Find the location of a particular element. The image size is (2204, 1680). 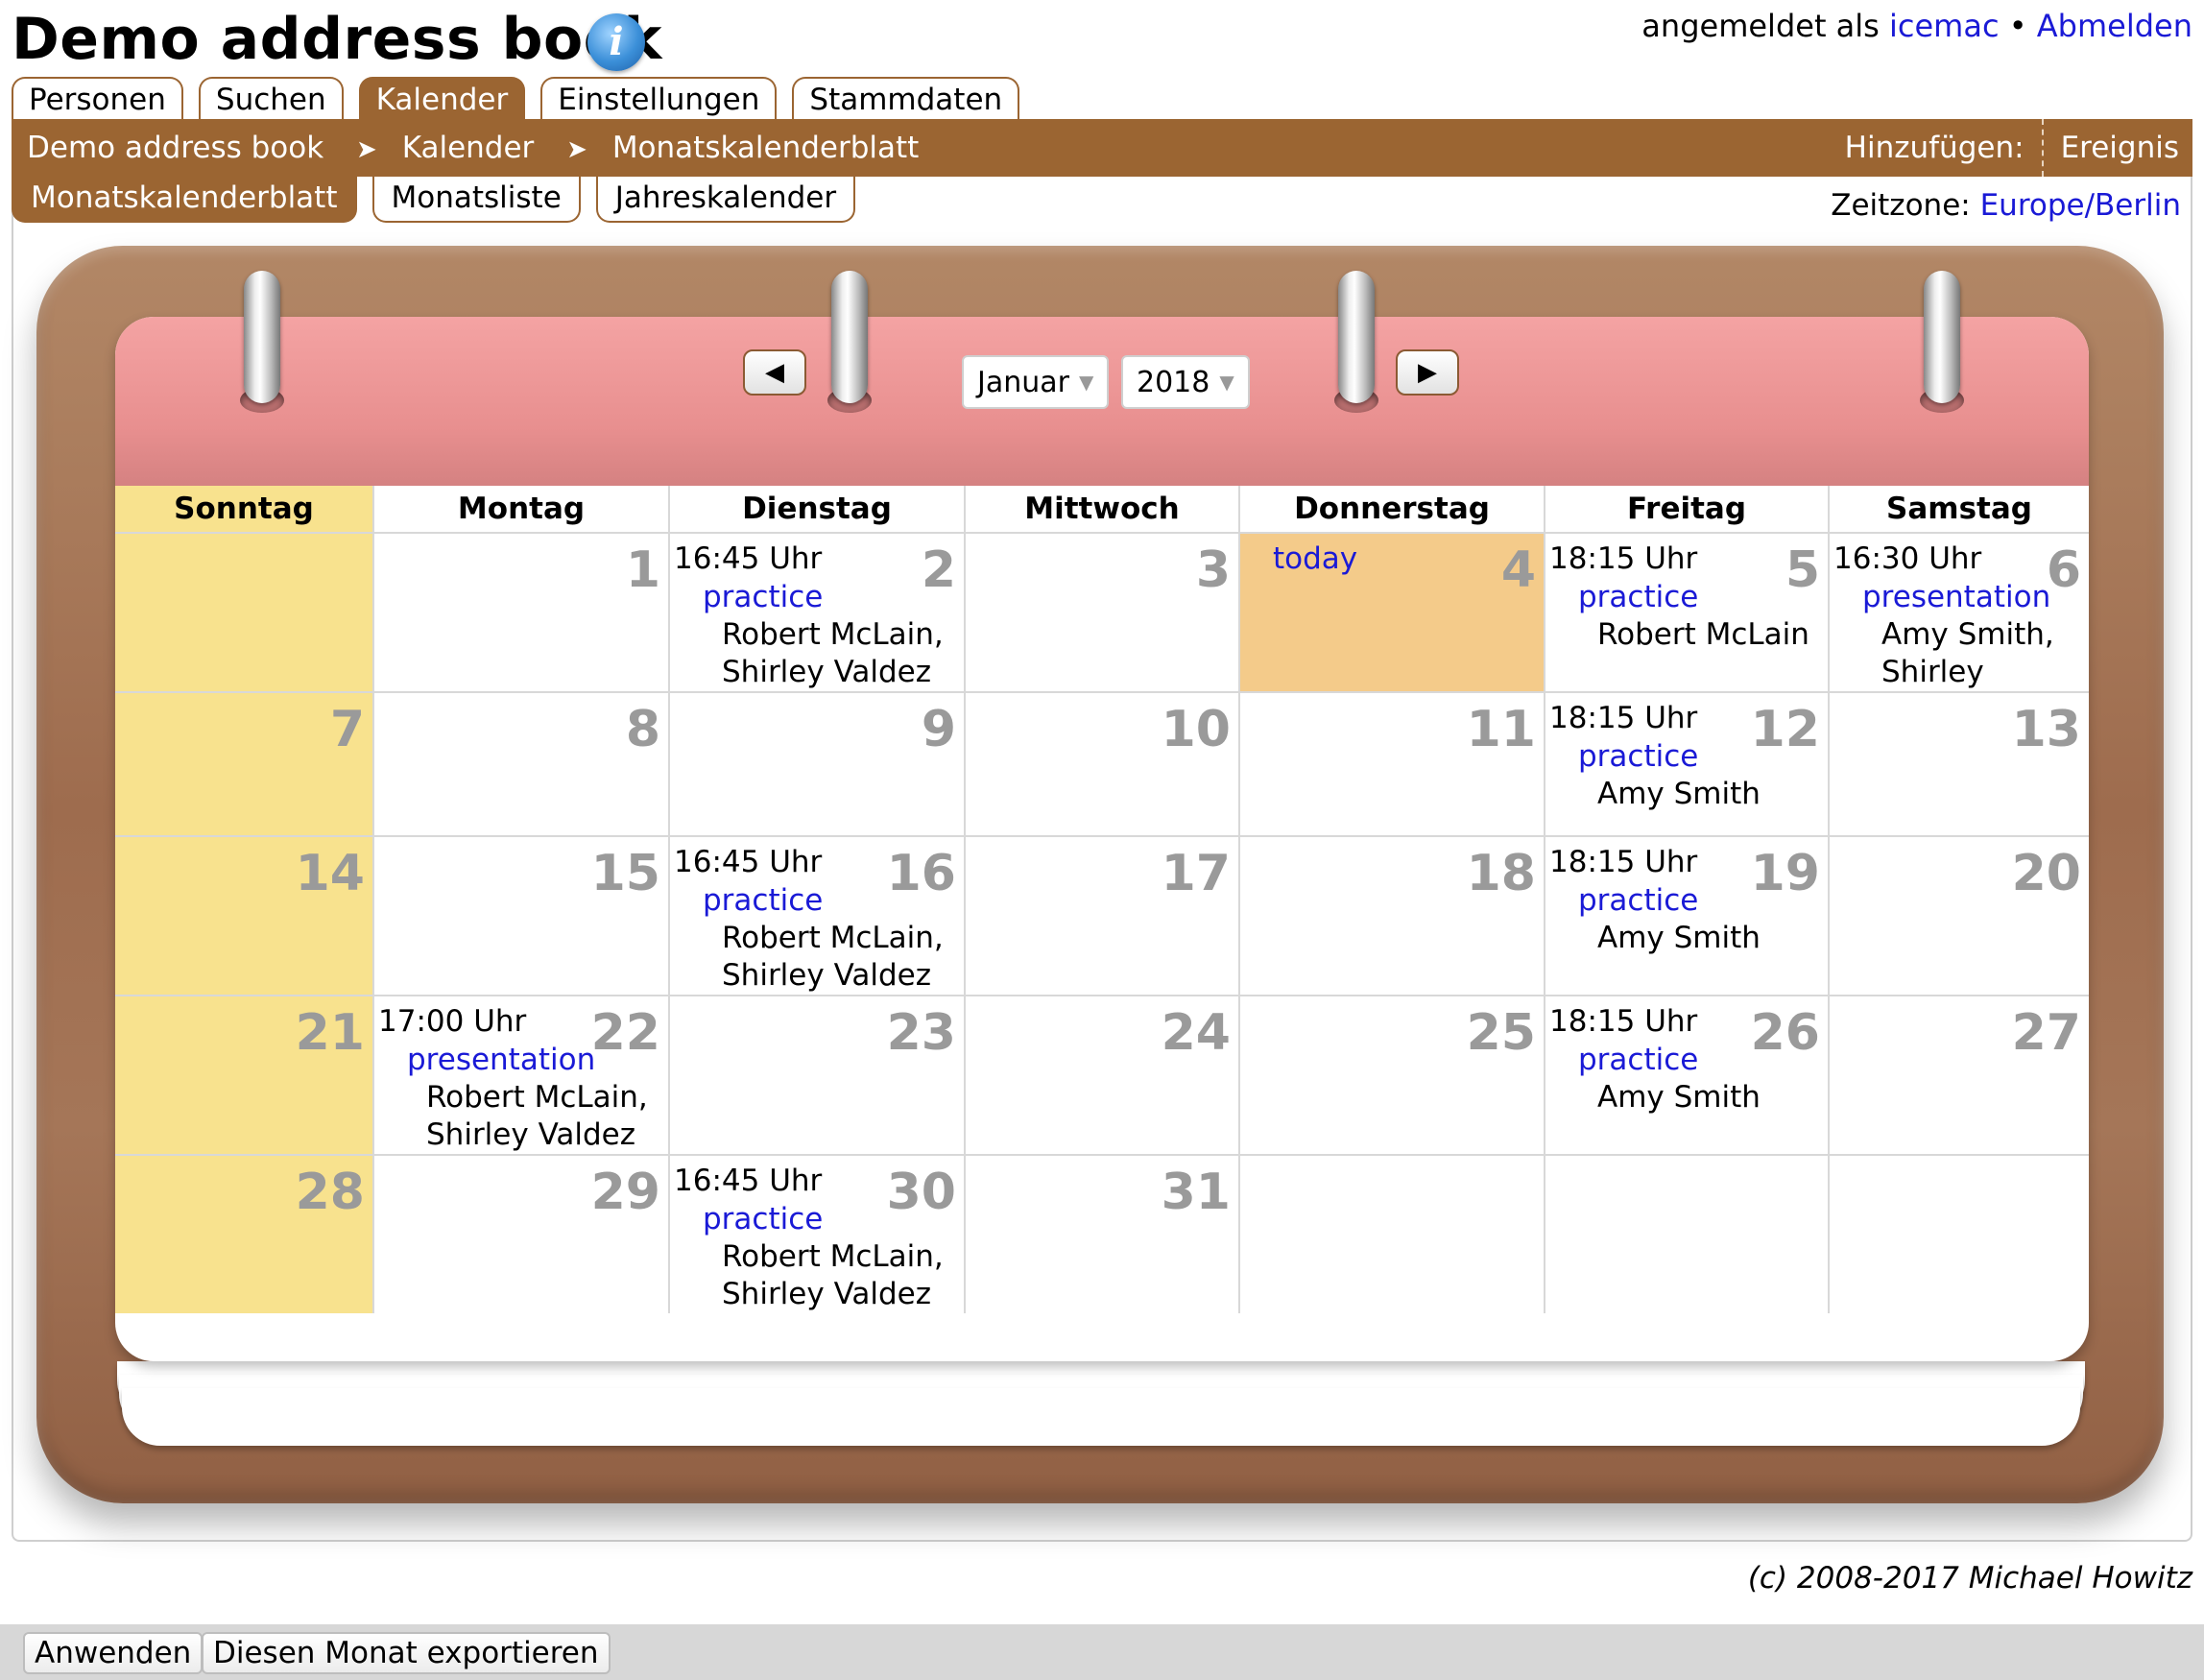

calendar-day-cell: 20 is located at coordinates (1959, 915).